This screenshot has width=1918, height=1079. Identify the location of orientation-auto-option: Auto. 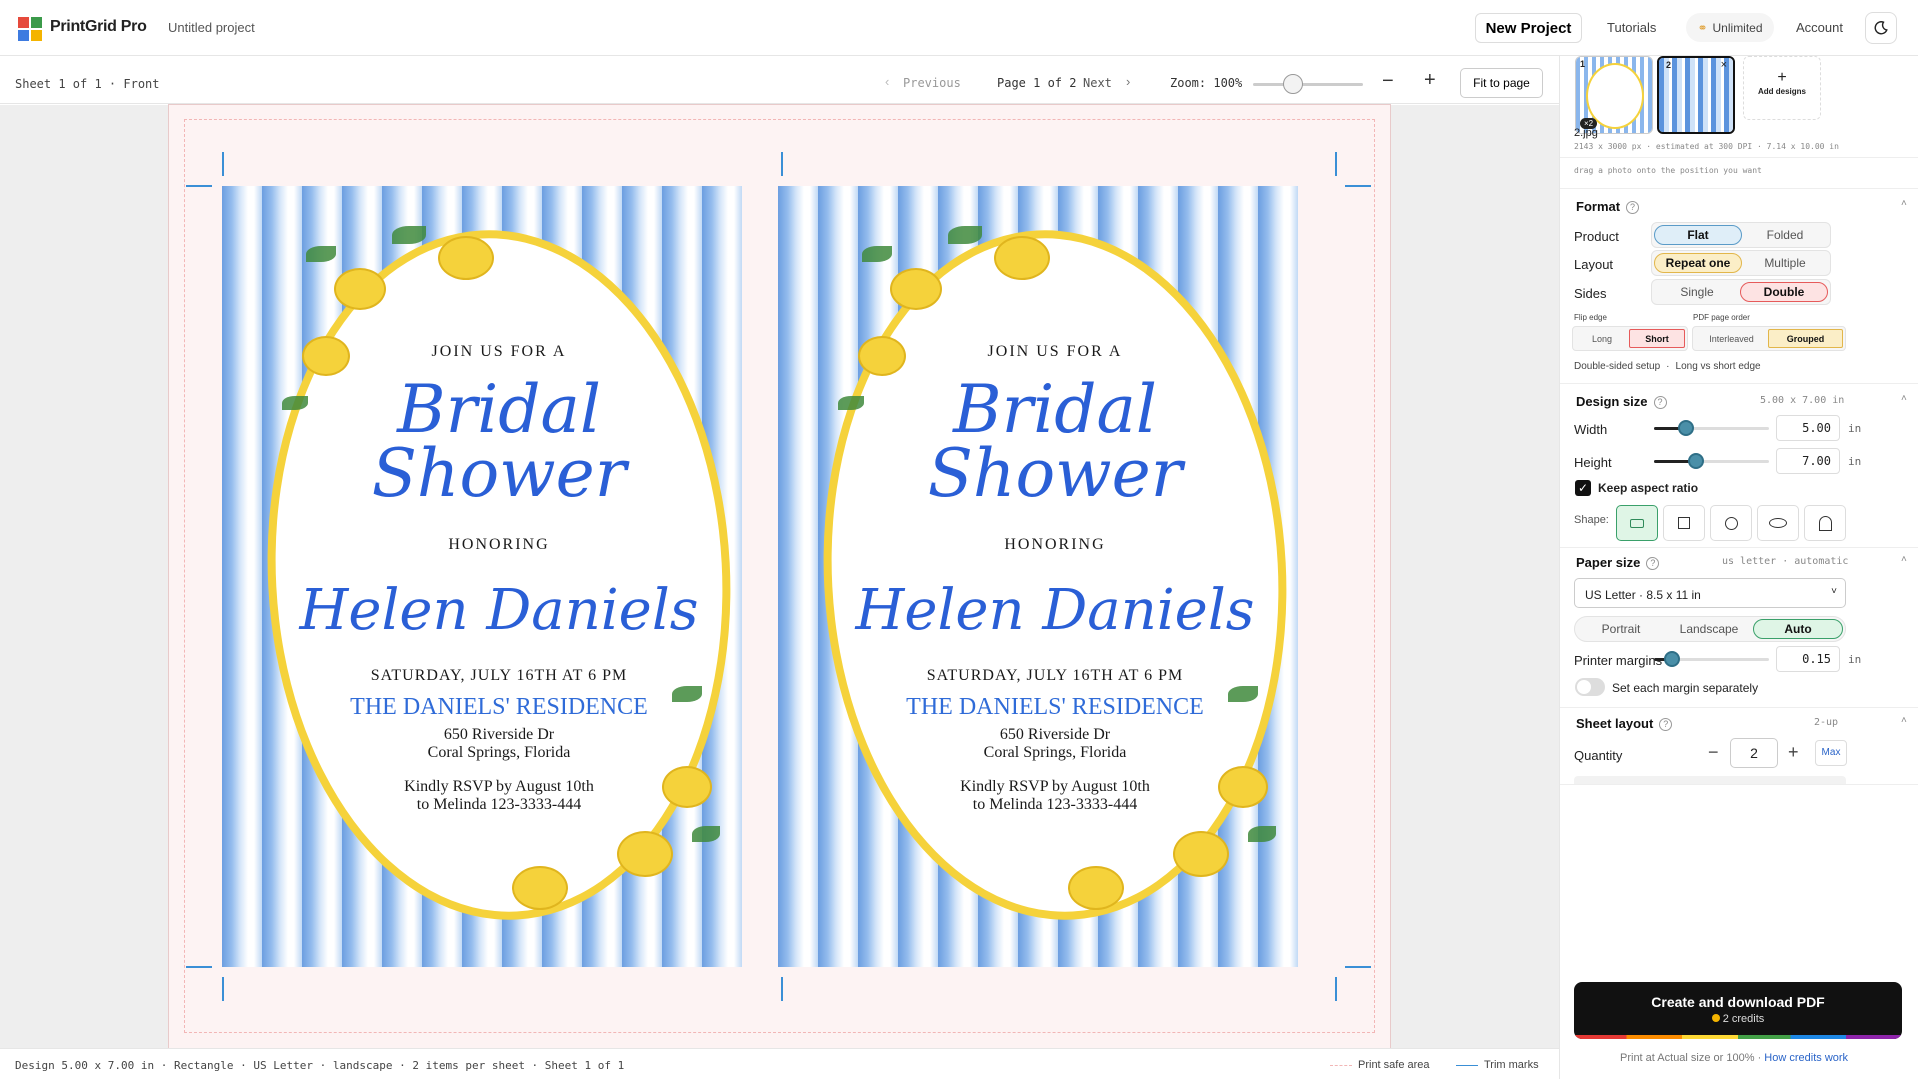
(1798, 629).